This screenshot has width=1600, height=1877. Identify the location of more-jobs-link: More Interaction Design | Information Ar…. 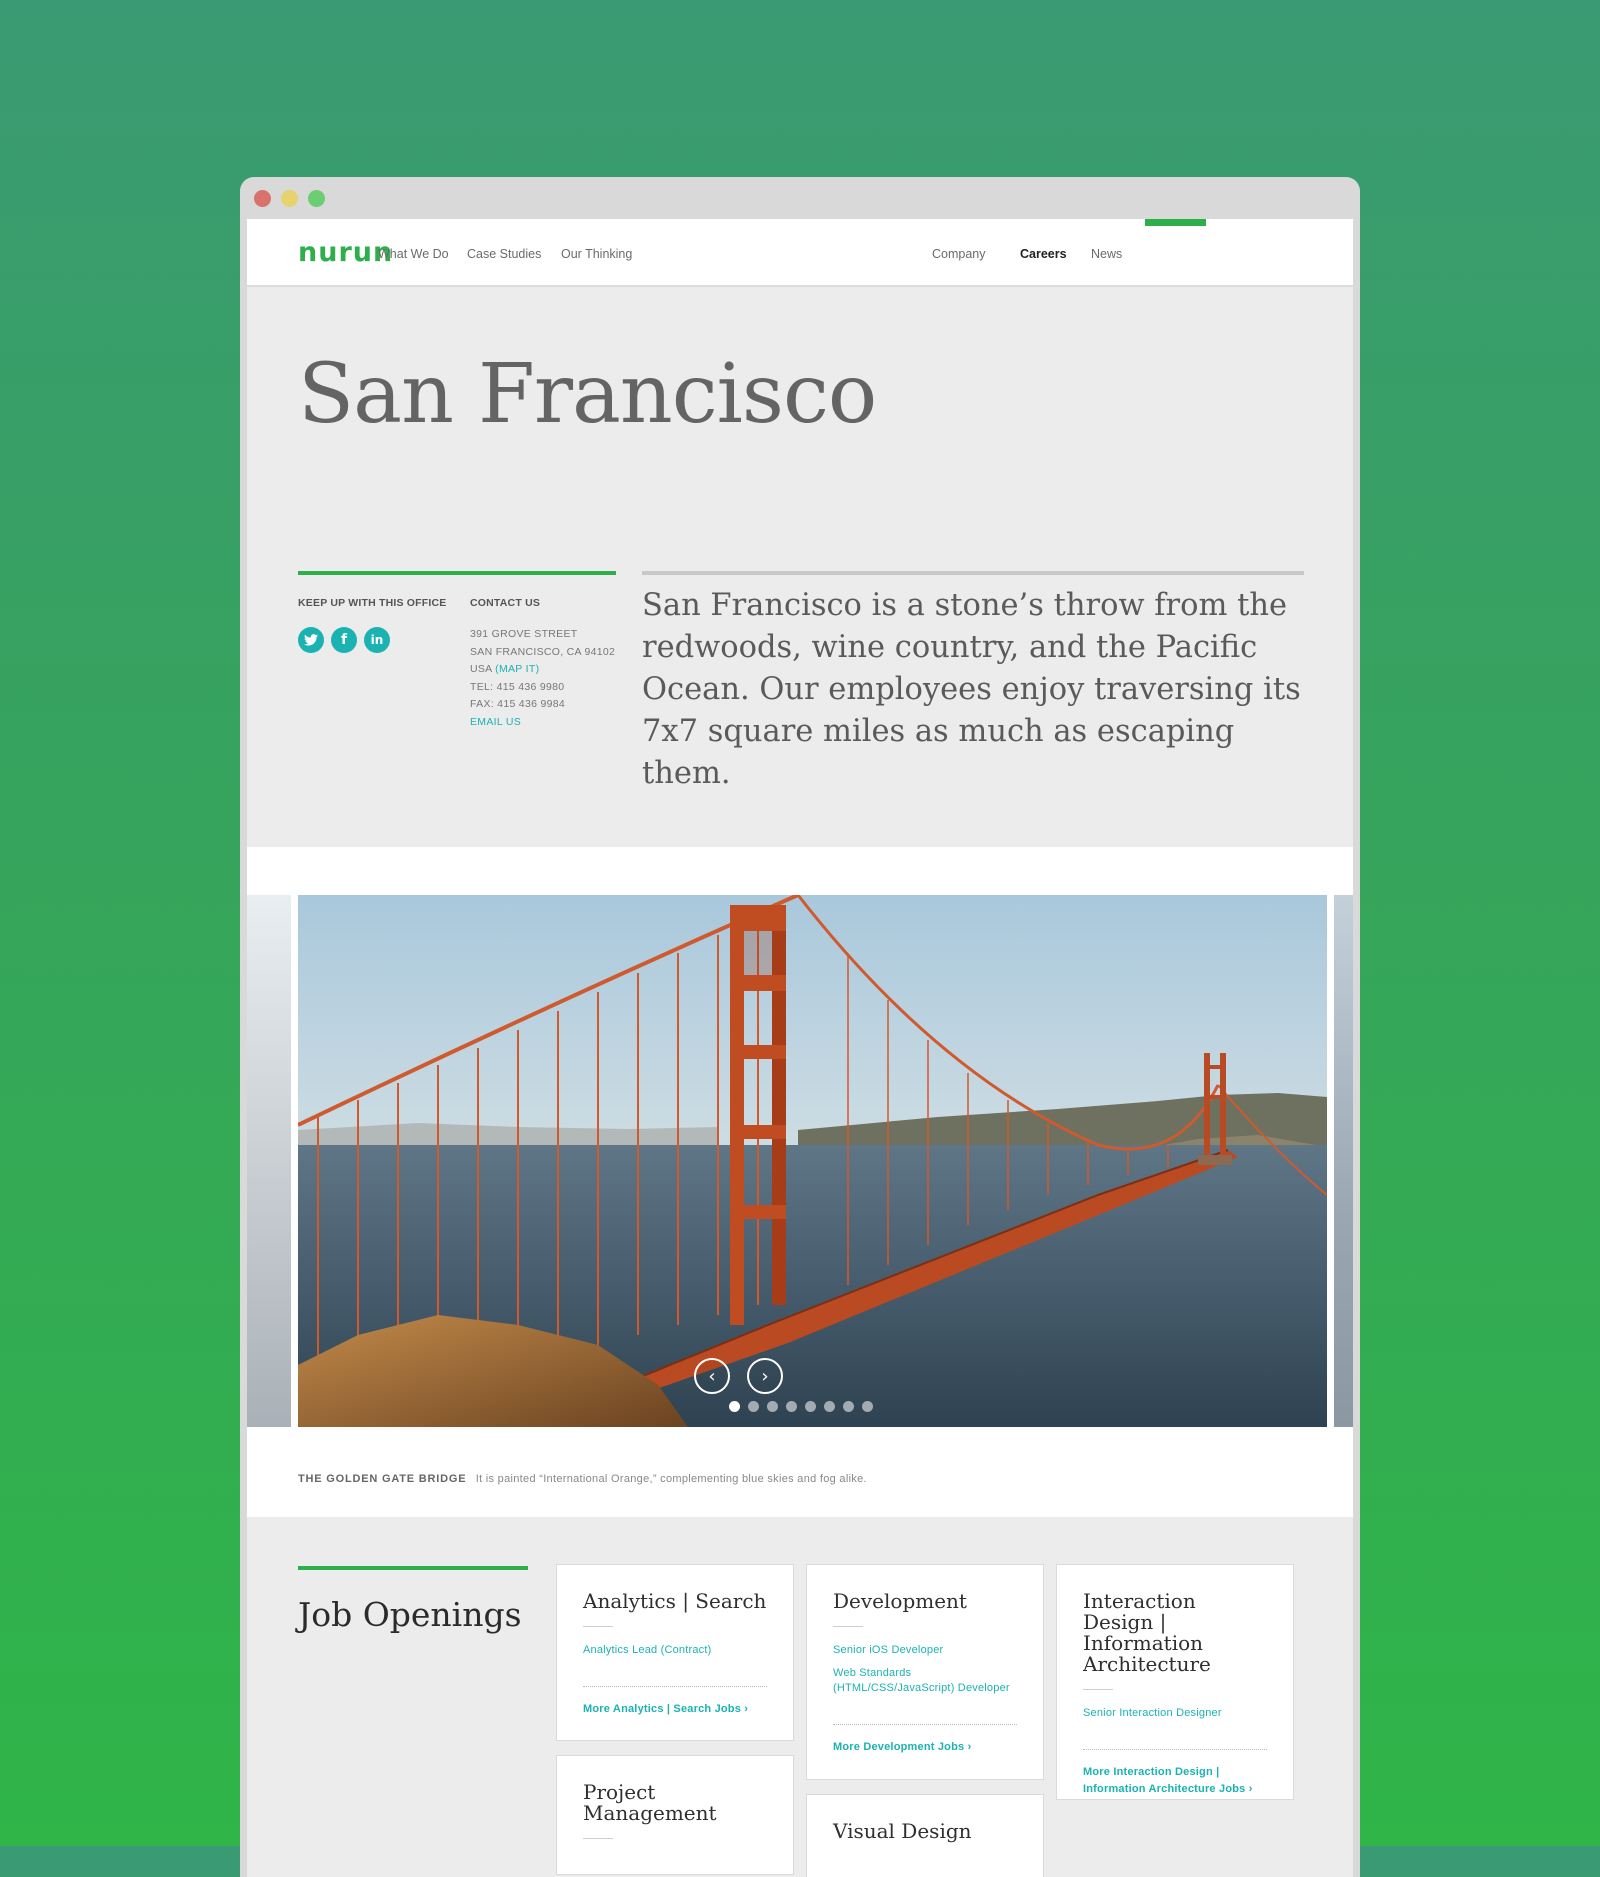
(1173, 1781).